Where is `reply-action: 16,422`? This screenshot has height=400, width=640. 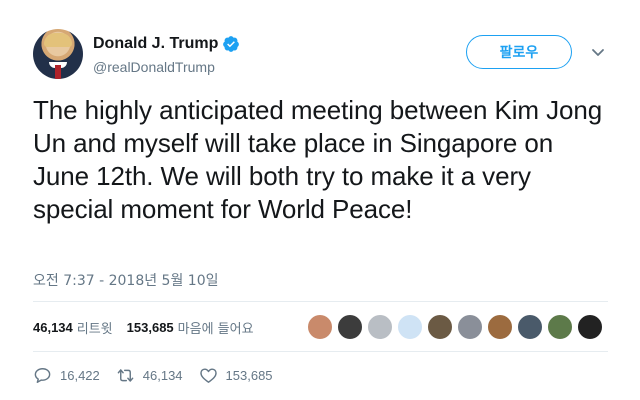
reply-action: 16,422 is located at coordinates (66, 375).